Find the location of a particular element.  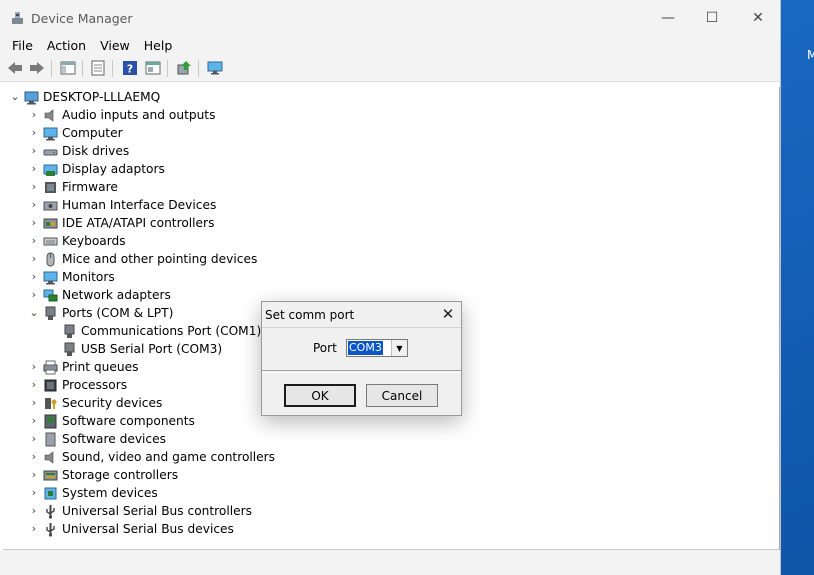

tree-category: › Storage controllers is located at coordinates (103, 475).